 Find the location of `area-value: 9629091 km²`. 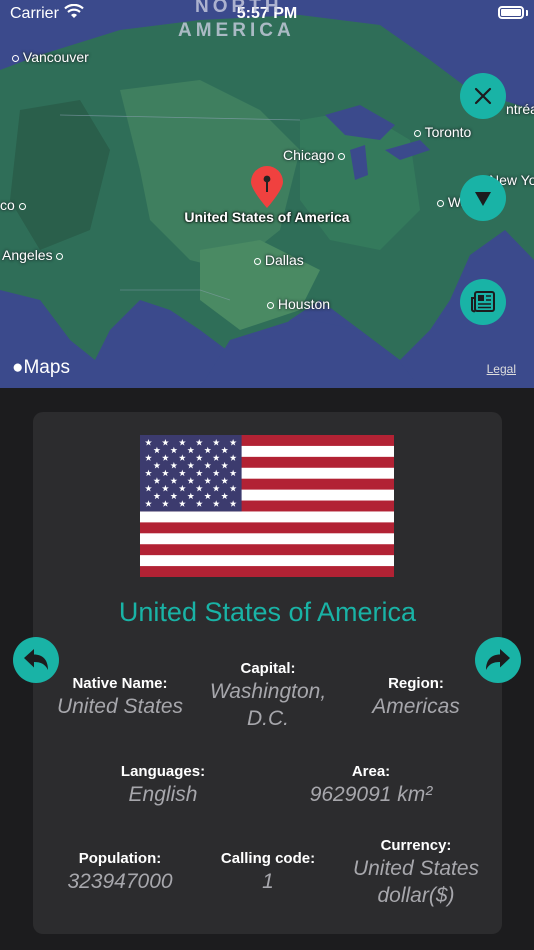

area-value: 9629091 km² is located at coordinates (371, 794).